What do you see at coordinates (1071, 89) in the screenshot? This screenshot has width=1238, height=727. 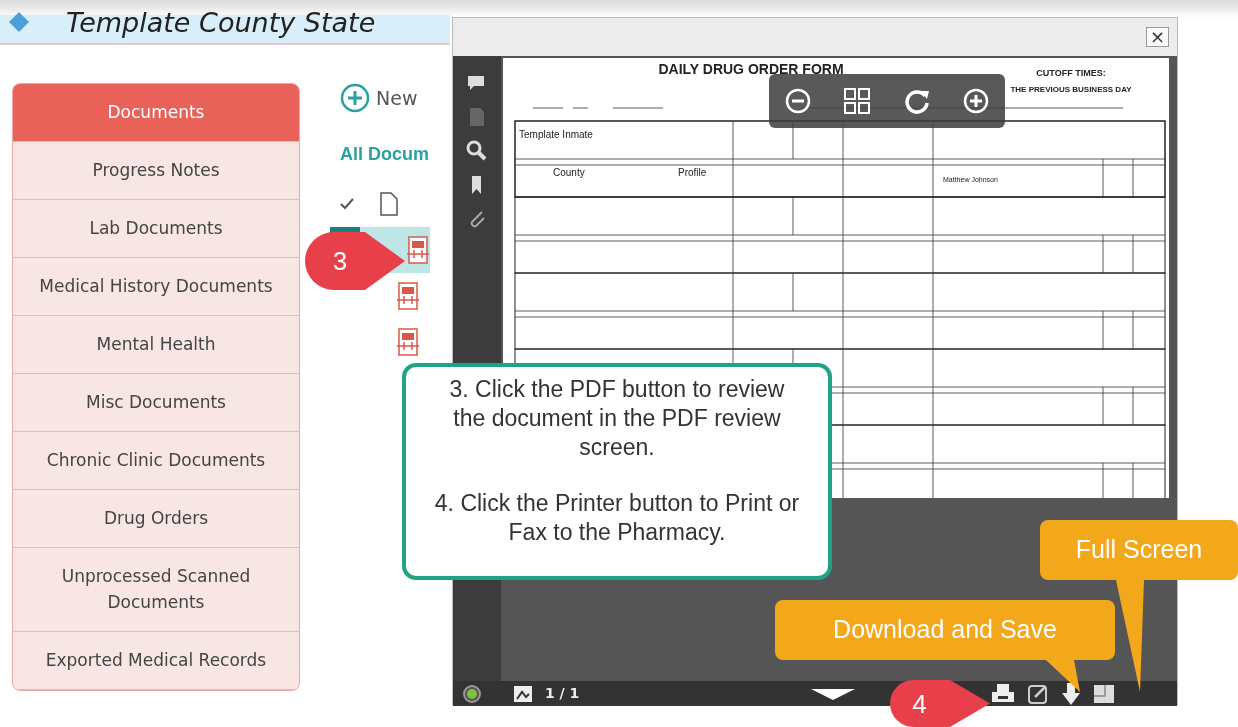 I see `cutoff-note: THE PREVIOUS BUSINESS DAY` at bounding box center [1071, 89].